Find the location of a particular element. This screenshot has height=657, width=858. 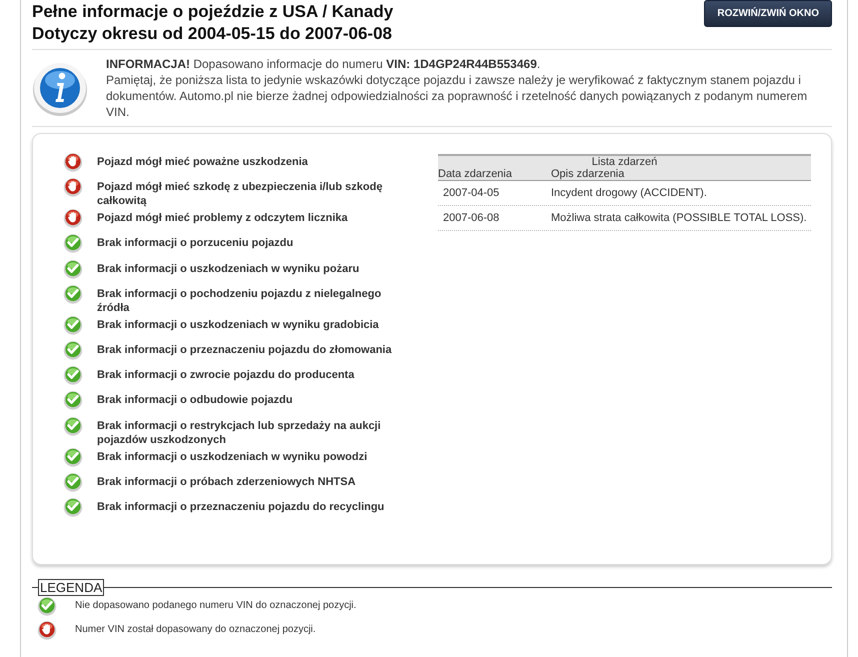

legend-text: Numer VIN został dopasowany do oznaczonej pozycji. is located at coordinates (195, 629).